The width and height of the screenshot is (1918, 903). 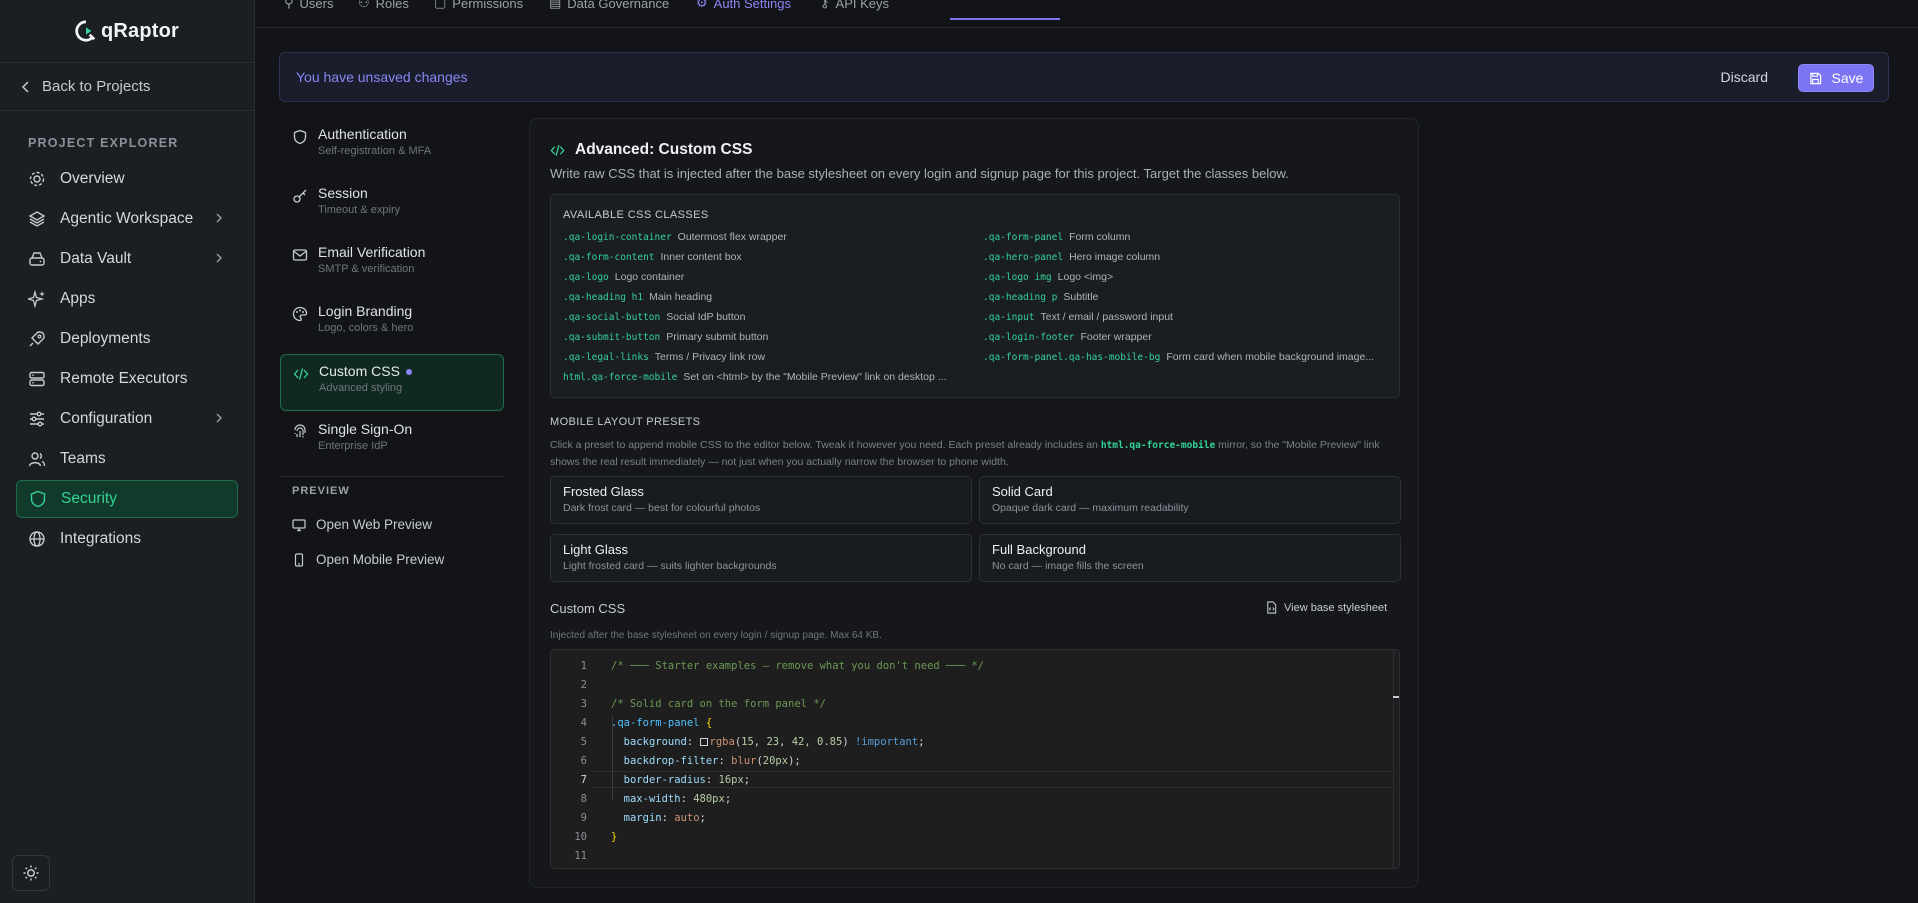 What do you see at coordinates (1017, 277) in the screenshot?
I see `css-class-name: .qa-logo img` at bounding box center [1017, 277].